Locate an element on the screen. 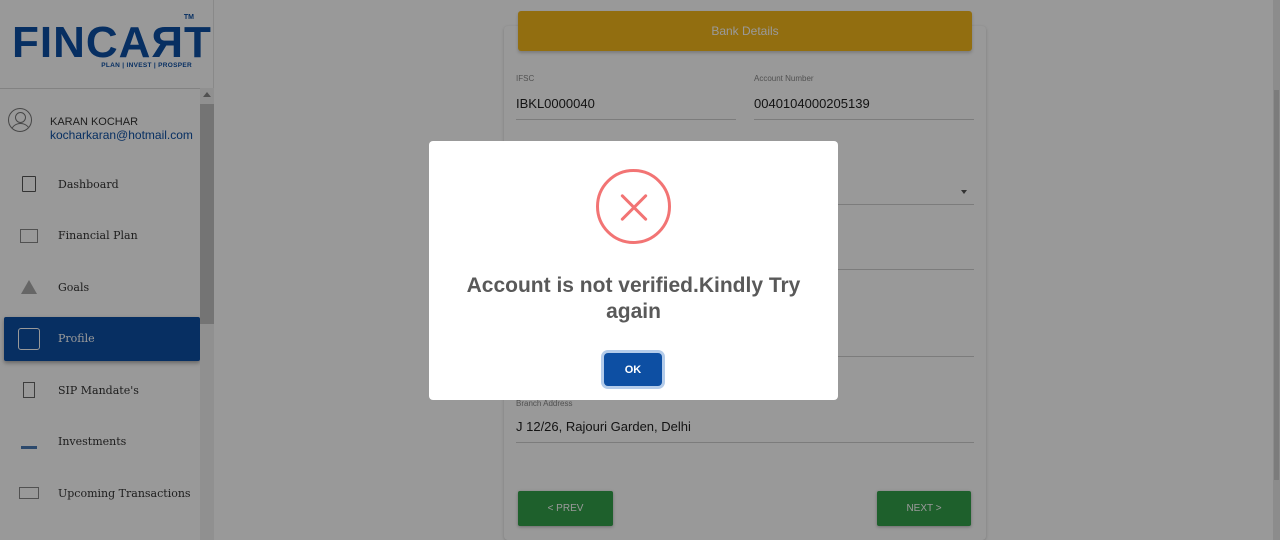 The height and width of the screenshot is (540, 1280). error-message: Account is not verified.Kindly Try again is located at coordinates (633, 298).